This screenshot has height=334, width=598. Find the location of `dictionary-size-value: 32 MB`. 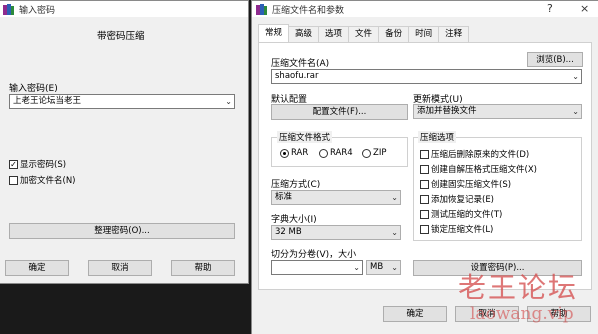

dictionary-size-value: 32 MB is located at coordinates (288, 232).